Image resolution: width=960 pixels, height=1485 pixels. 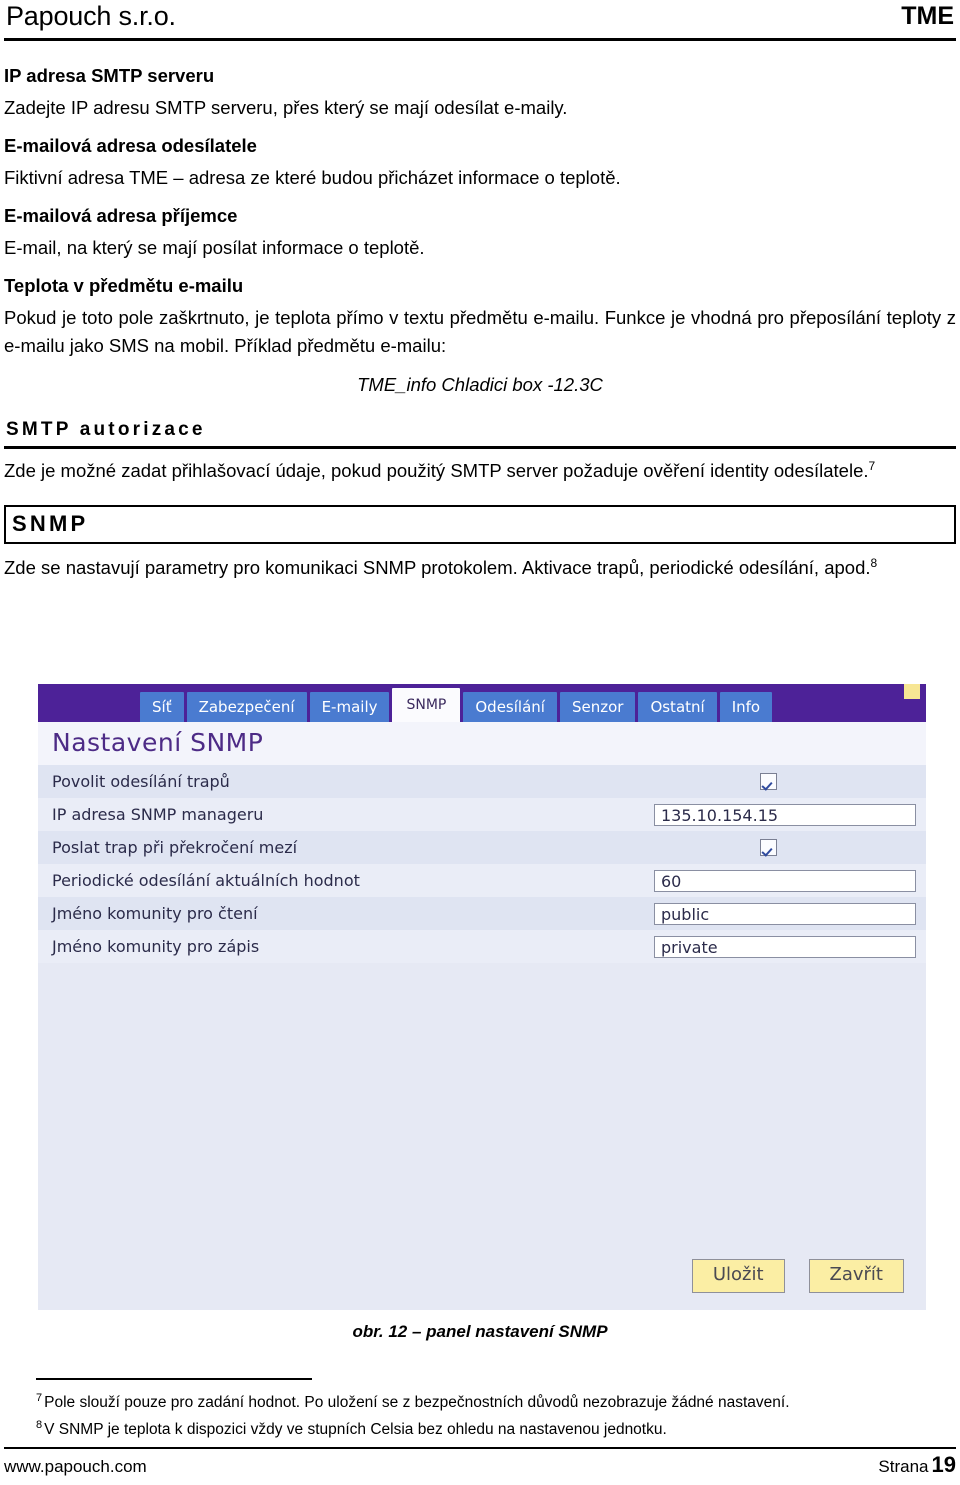 I want to click on tab-snmp: SNMP, so click(x=426, y=705).